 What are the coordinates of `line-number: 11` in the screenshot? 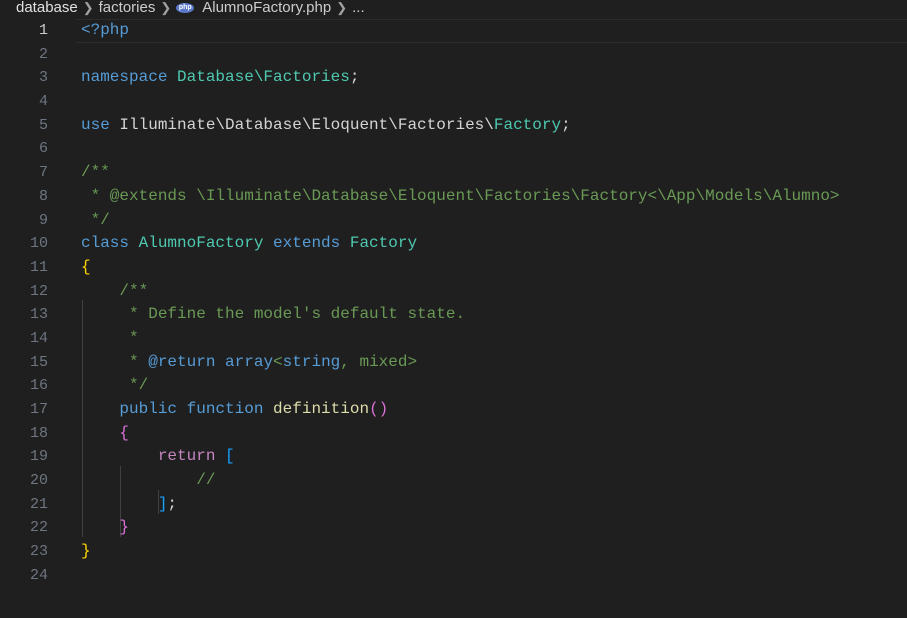 It's located at (38, 267).